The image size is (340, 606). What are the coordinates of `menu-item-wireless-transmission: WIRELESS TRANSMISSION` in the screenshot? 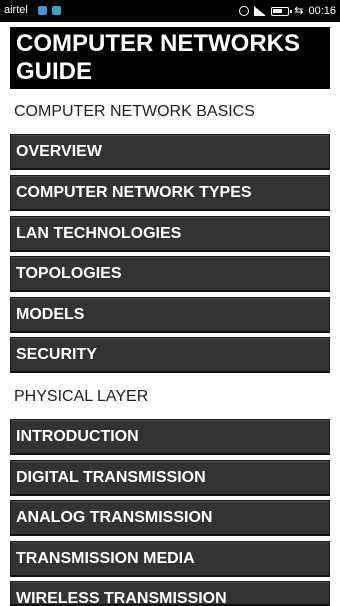 It's located at (170, 593).